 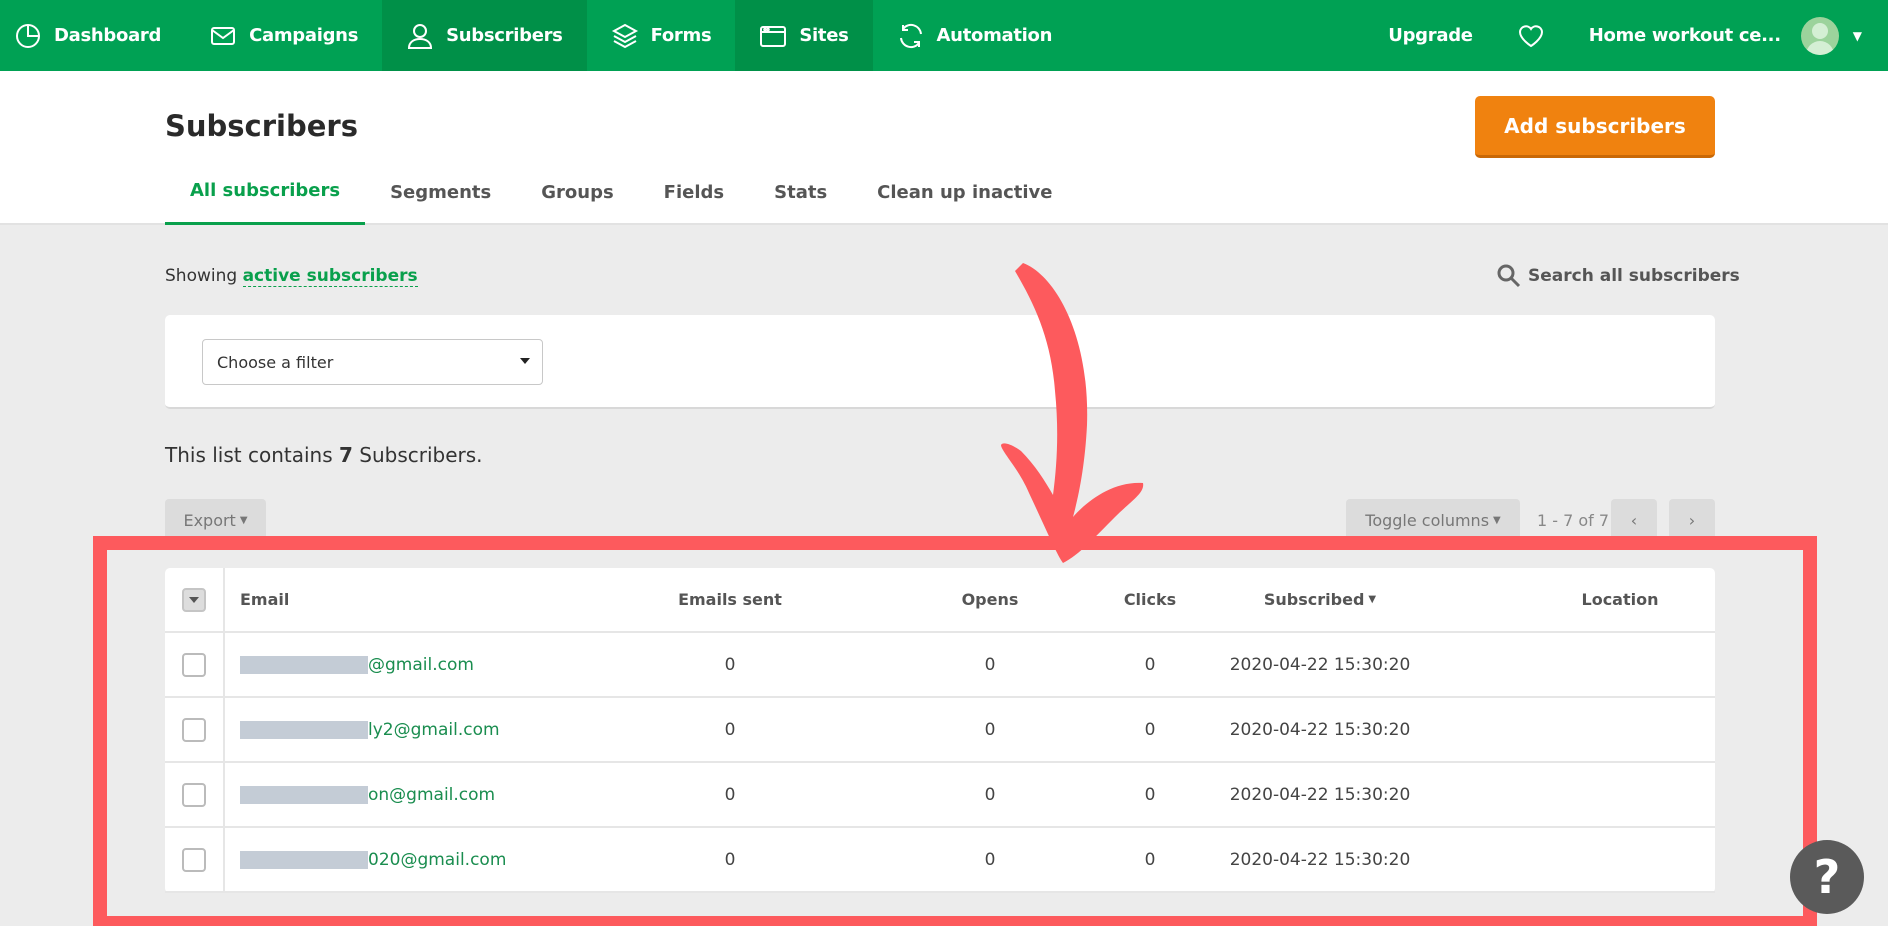 What do you see at coordinates (1573, 520) in the screenshot?
I see `pagination-text: 1 - 7 of 7` at bounding box center [1573, 520].